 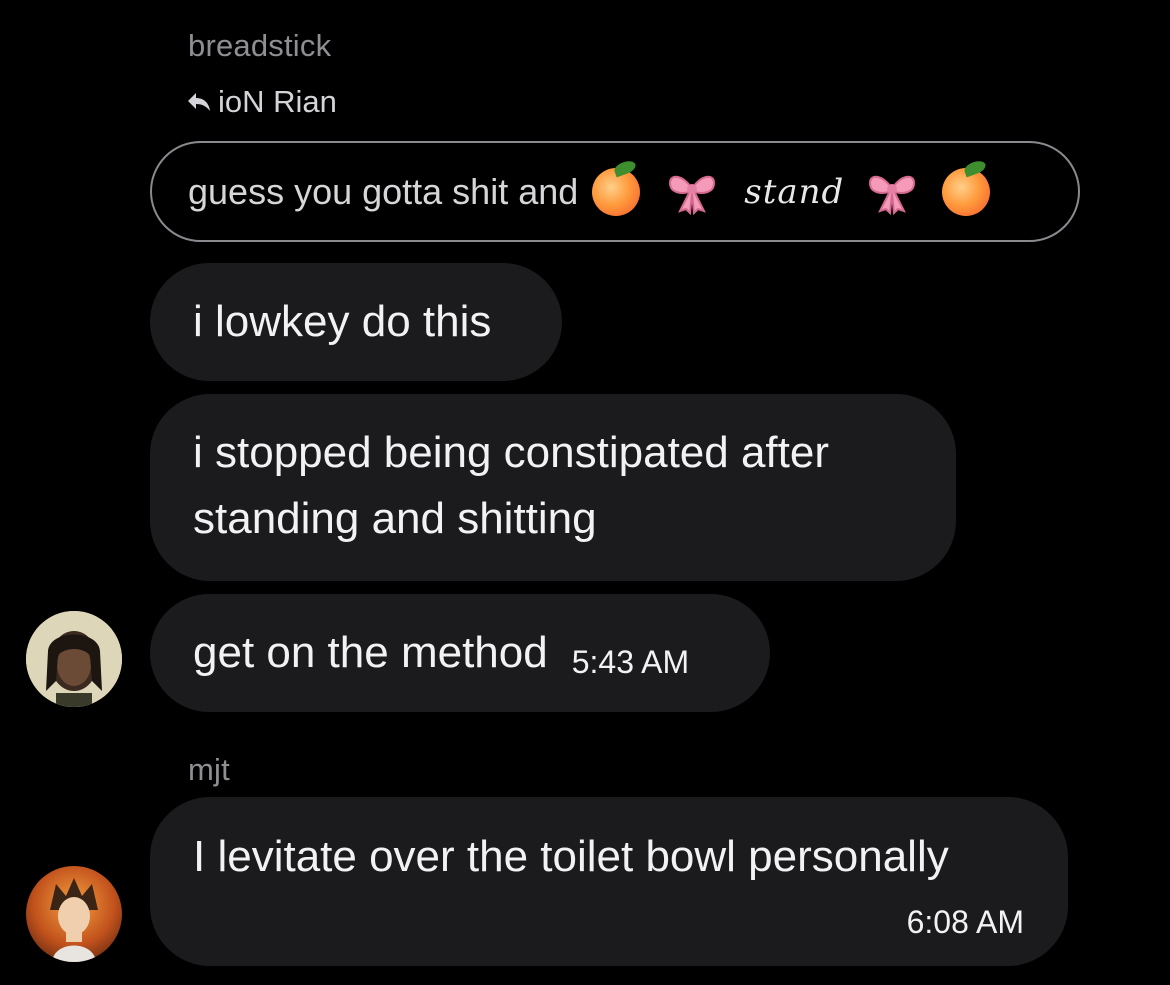 What do you see at coordinates (277, 101) in the screenshot?
I see `reply-to-name: ioN Rian` at bounding box center [277, 101].